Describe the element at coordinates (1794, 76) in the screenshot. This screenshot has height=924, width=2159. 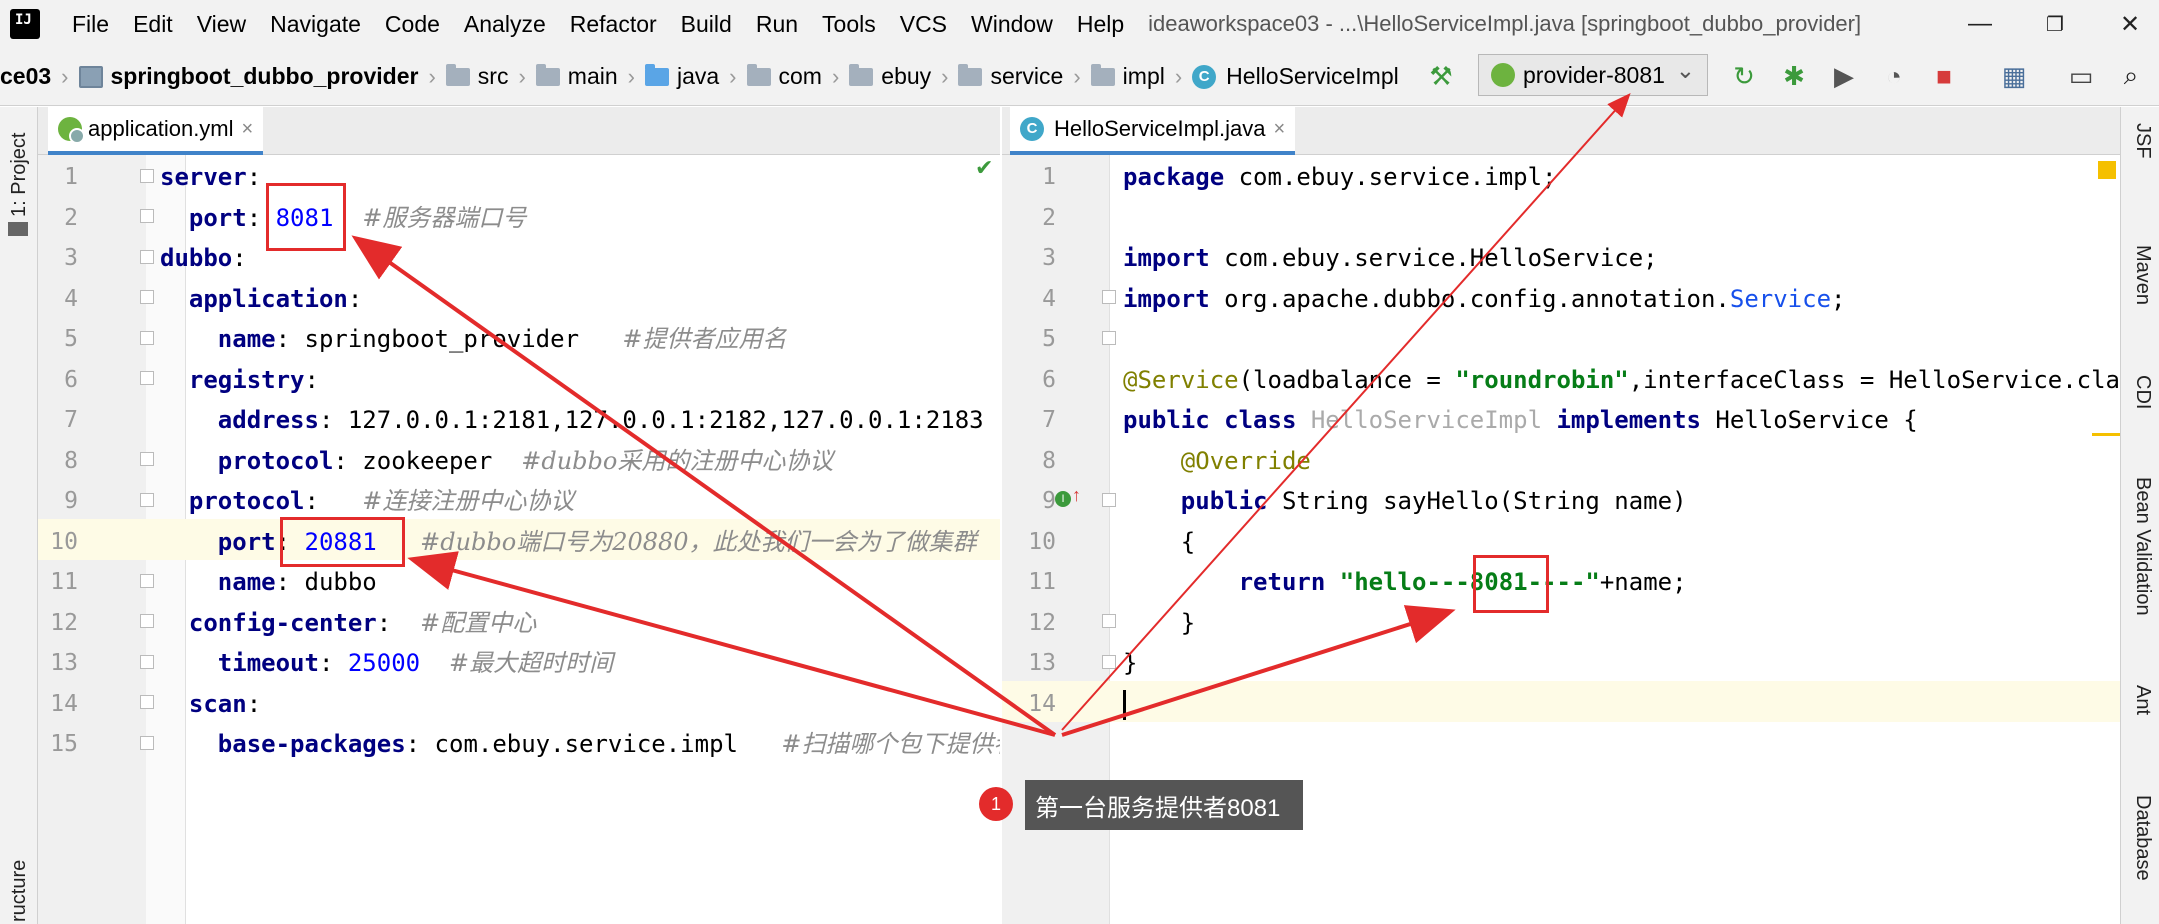
I see `debug-bug-icon: ✱` at that location.